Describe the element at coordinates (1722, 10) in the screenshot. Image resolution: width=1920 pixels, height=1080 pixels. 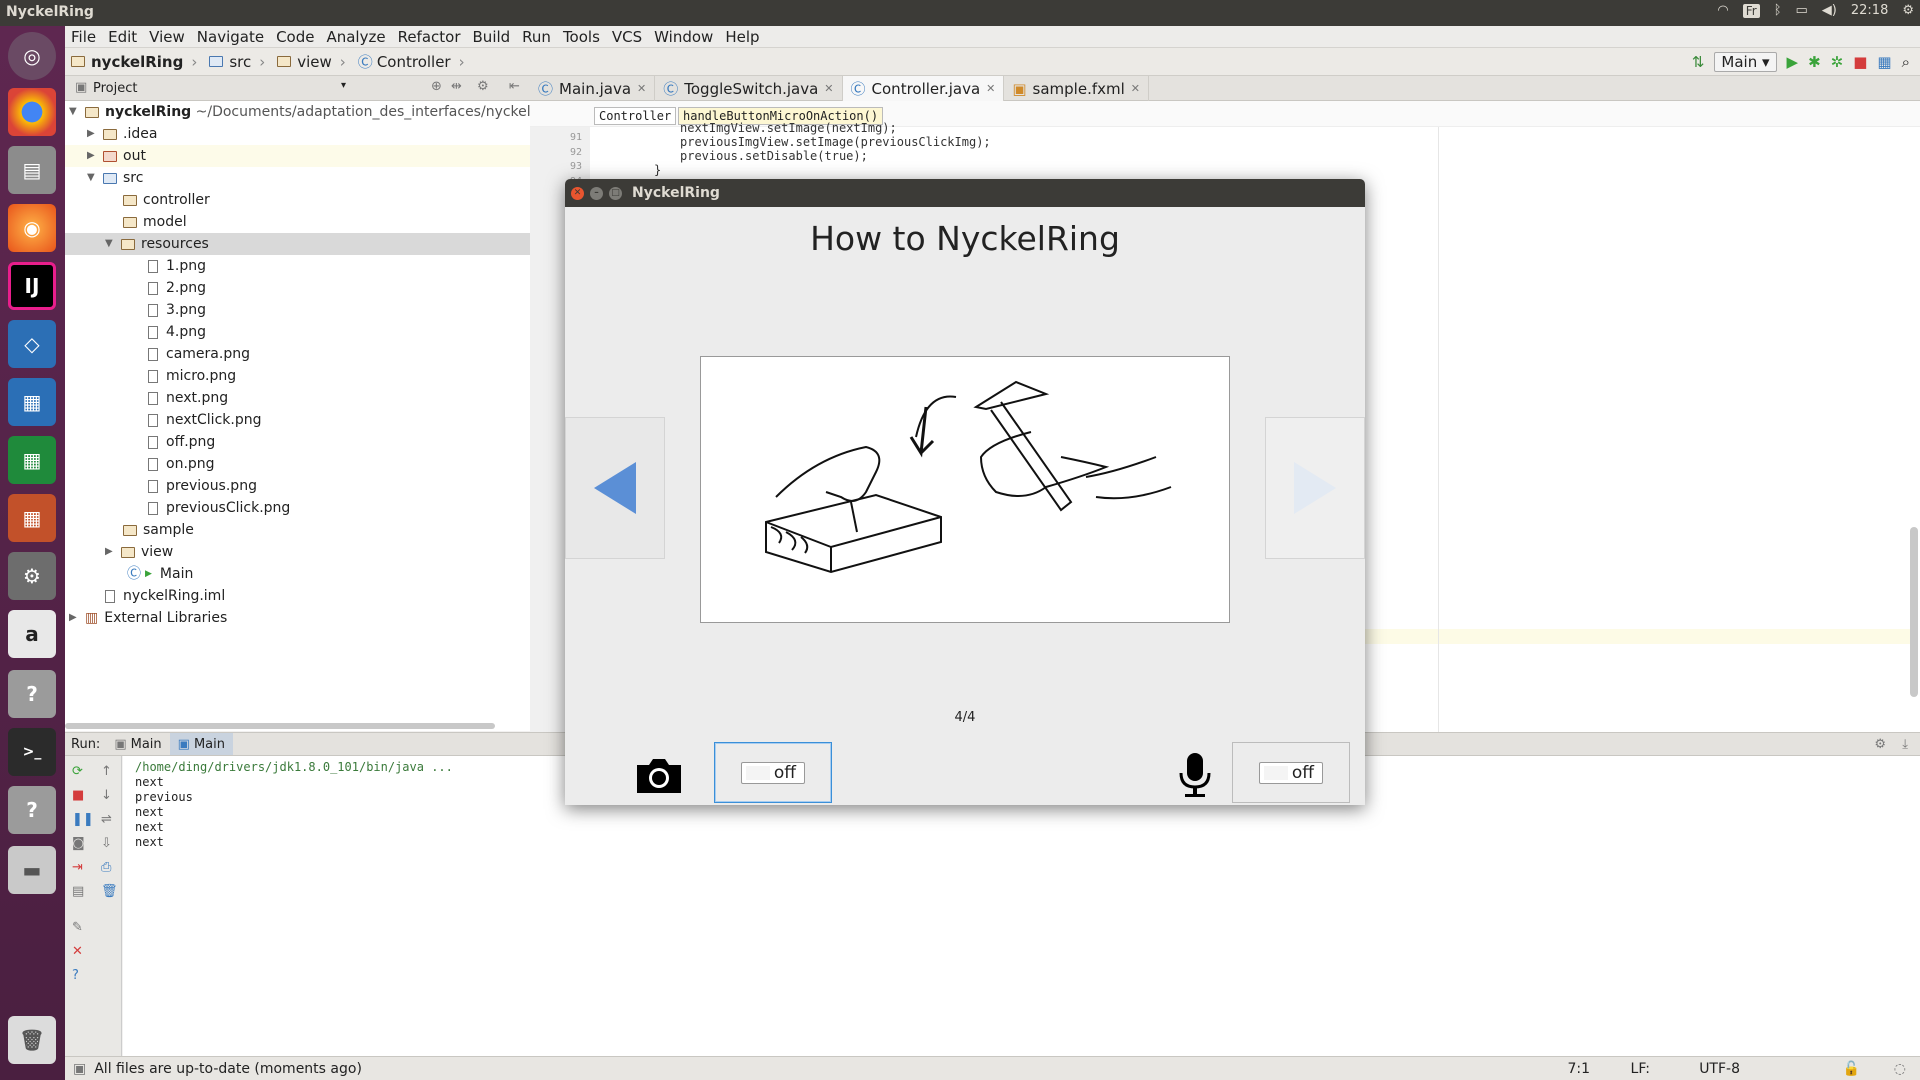
I see `wifi-icon: ◠` at that location.